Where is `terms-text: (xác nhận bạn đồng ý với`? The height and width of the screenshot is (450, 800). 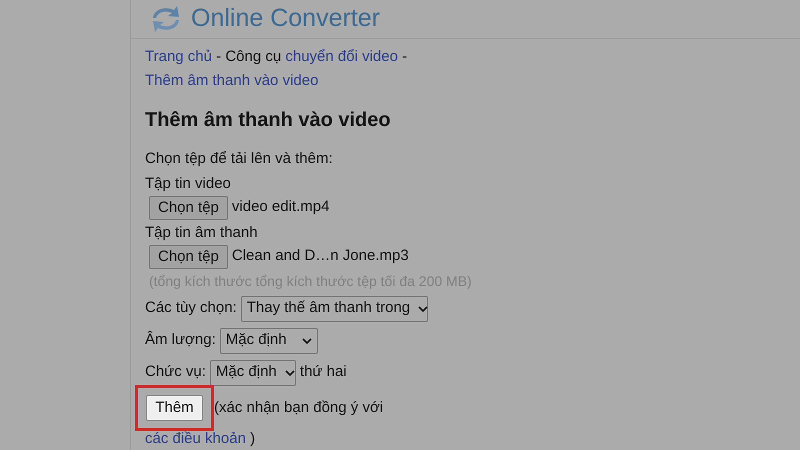 terms-text: (xác nhận bạn đồng ý với is located at coordinates (299, 408).